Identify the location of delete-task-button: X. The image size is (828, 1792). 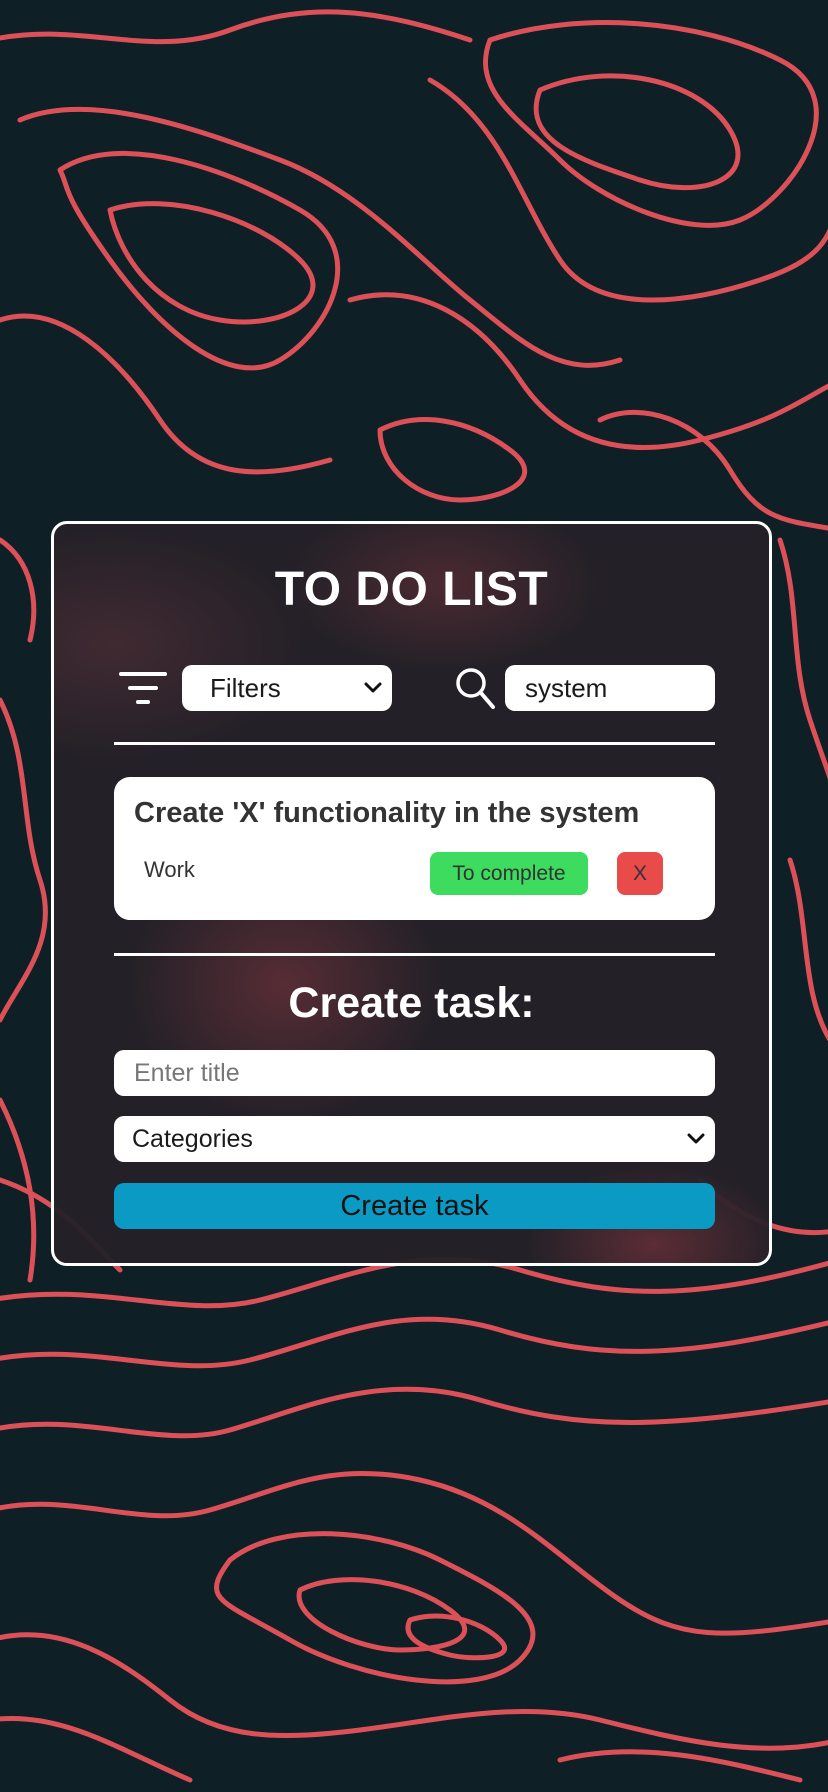
(640, 873).